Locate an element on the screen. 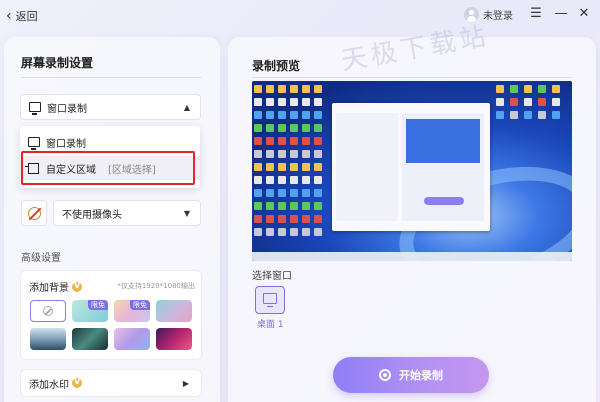 The height and width of the screenshot is (402, 600). preview-title: 录制预览 is located at coordinates (276, 66).